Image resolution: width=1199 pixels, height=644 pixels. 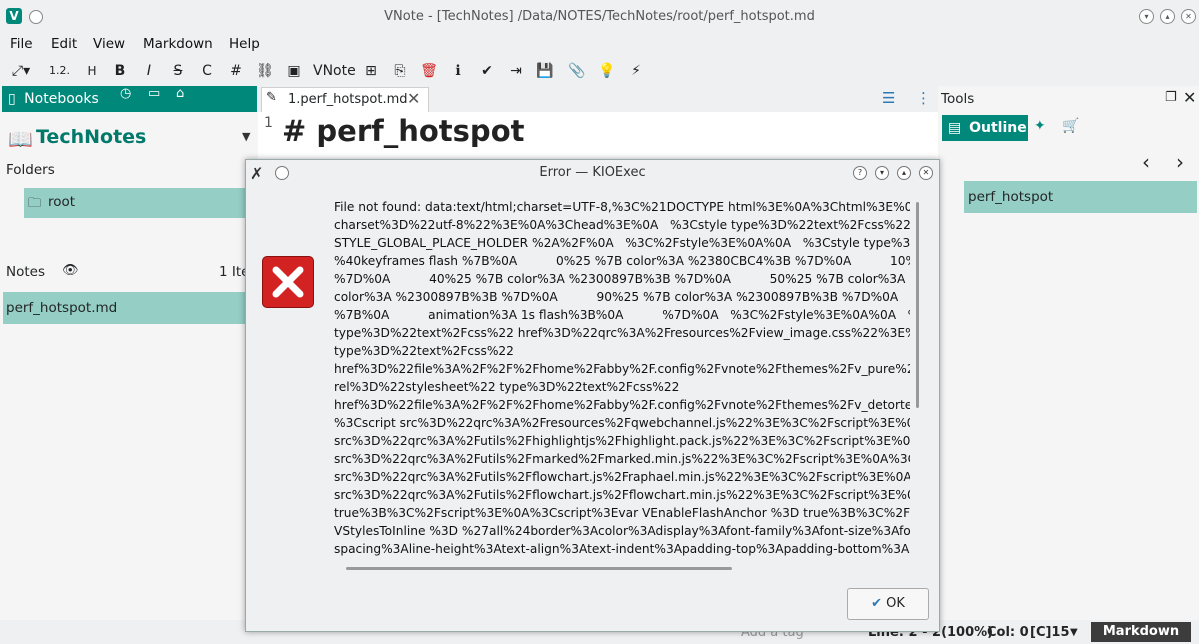 I want to click on eye-icon: 👁, so click(x=70, y=270).